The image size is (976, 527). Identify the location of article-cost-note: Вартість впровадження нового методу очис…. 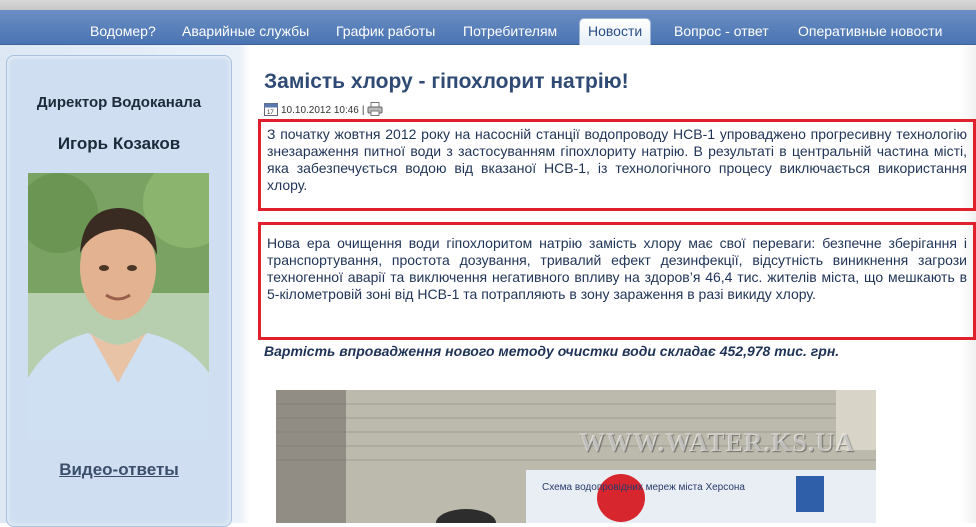
(552, 351).